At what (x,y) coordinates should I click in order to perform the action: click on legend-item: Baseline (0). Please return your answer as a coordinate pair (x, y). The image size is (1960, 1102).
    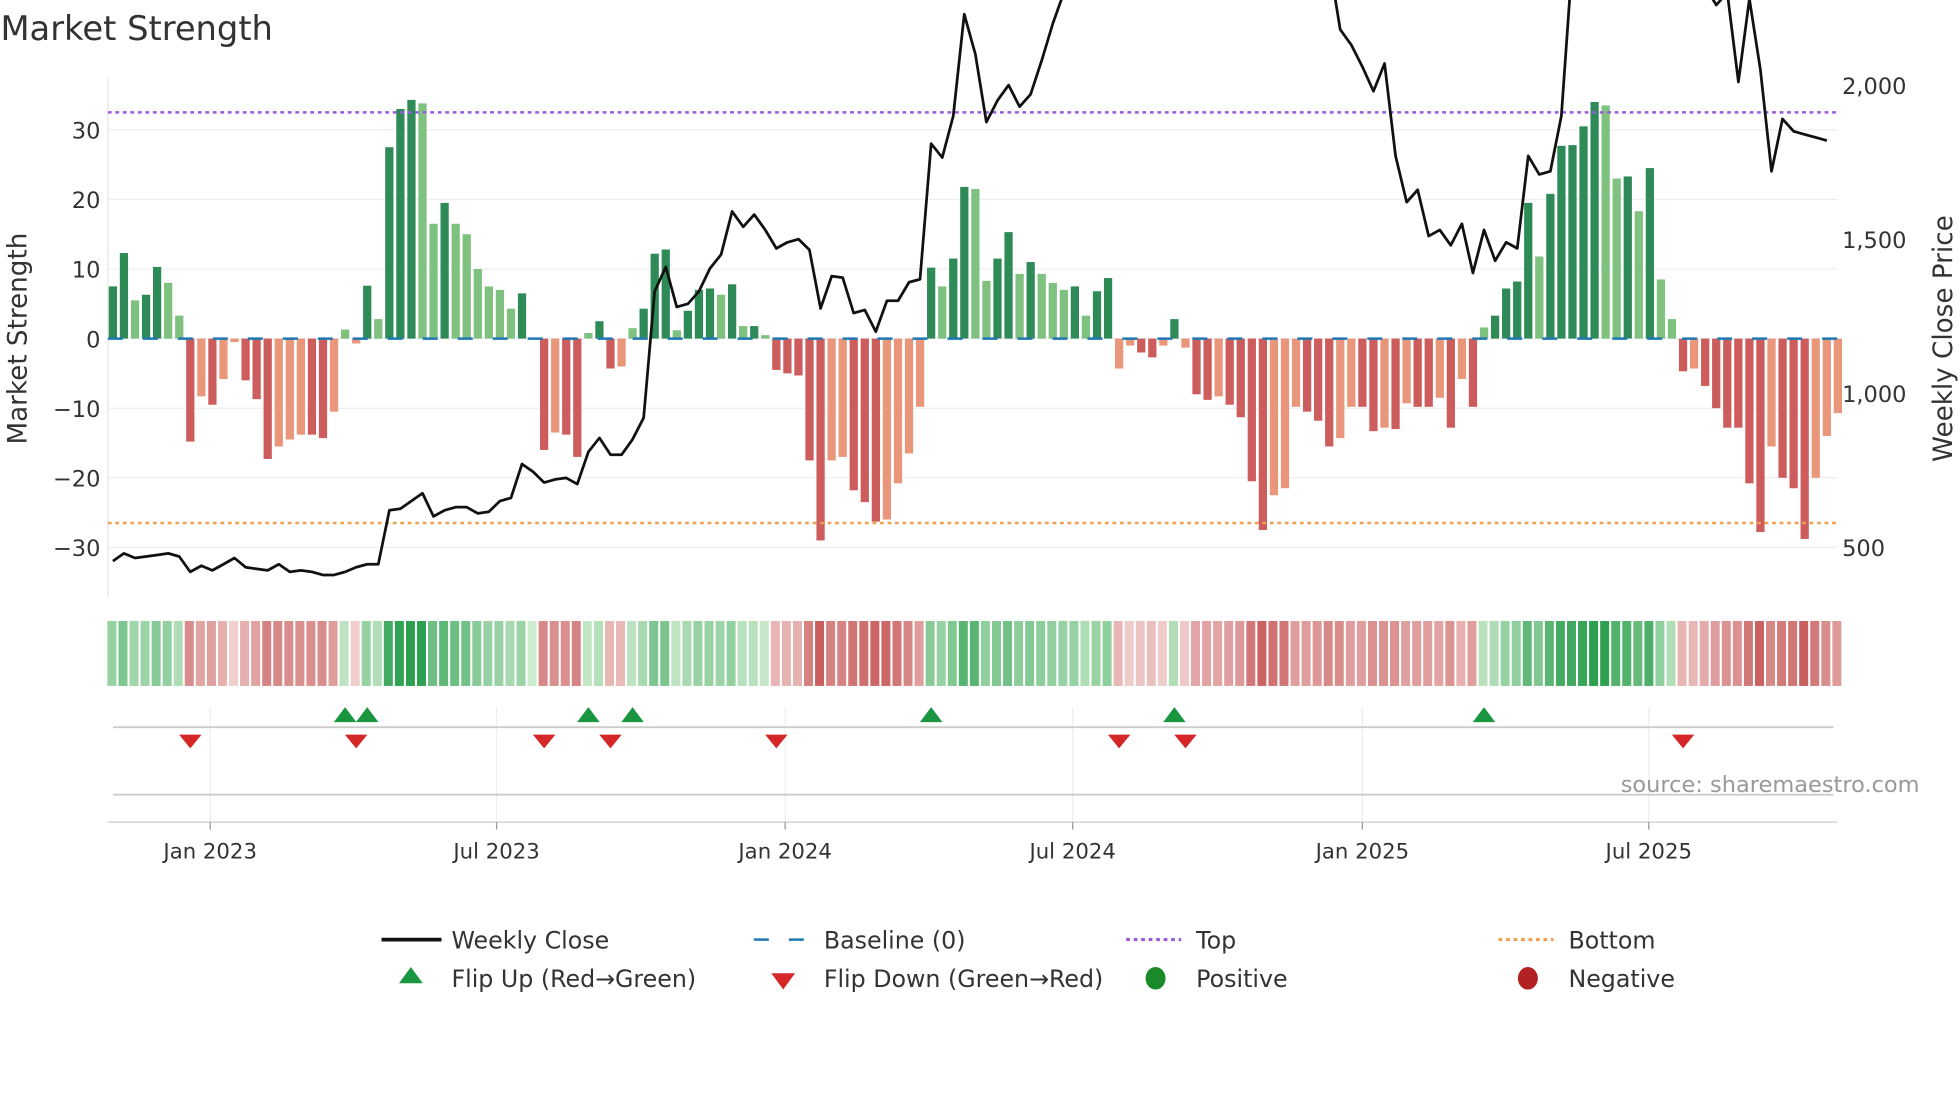
    Looking at the image, I should click on (859, 940).